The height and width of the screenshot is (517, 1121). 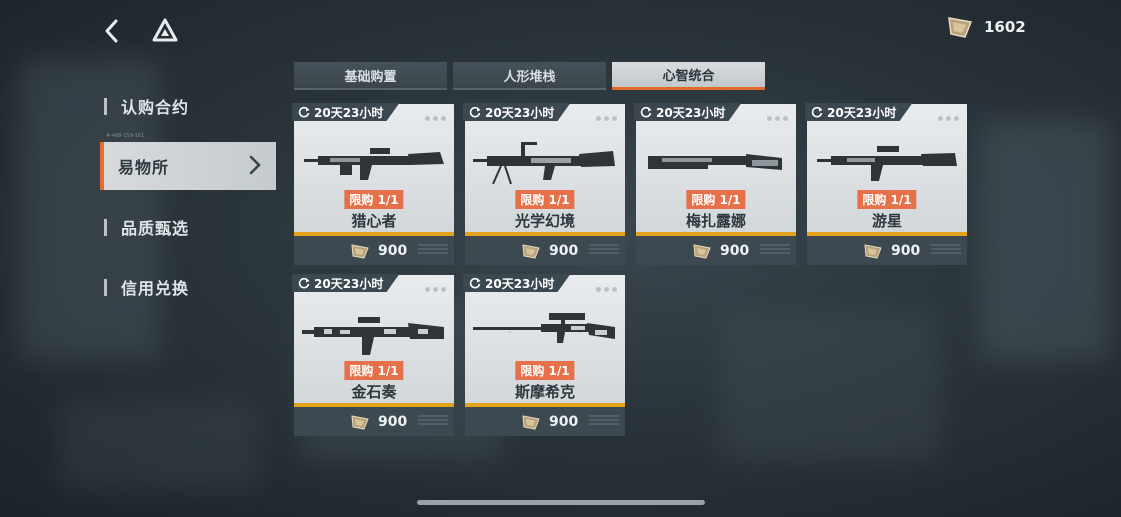 I want to click on sidebar-item-label: 易物所, so click(x=144, y=167).